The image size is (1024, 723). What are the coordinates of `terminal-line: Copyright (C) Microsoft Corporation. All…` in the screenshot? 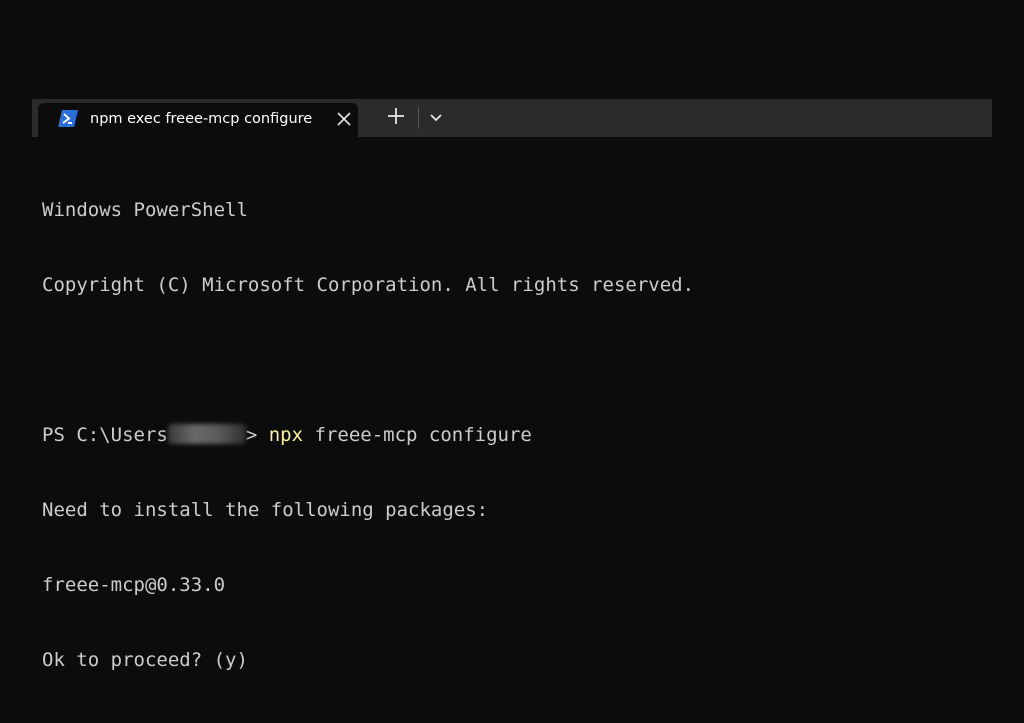 It's located at (368, 285).